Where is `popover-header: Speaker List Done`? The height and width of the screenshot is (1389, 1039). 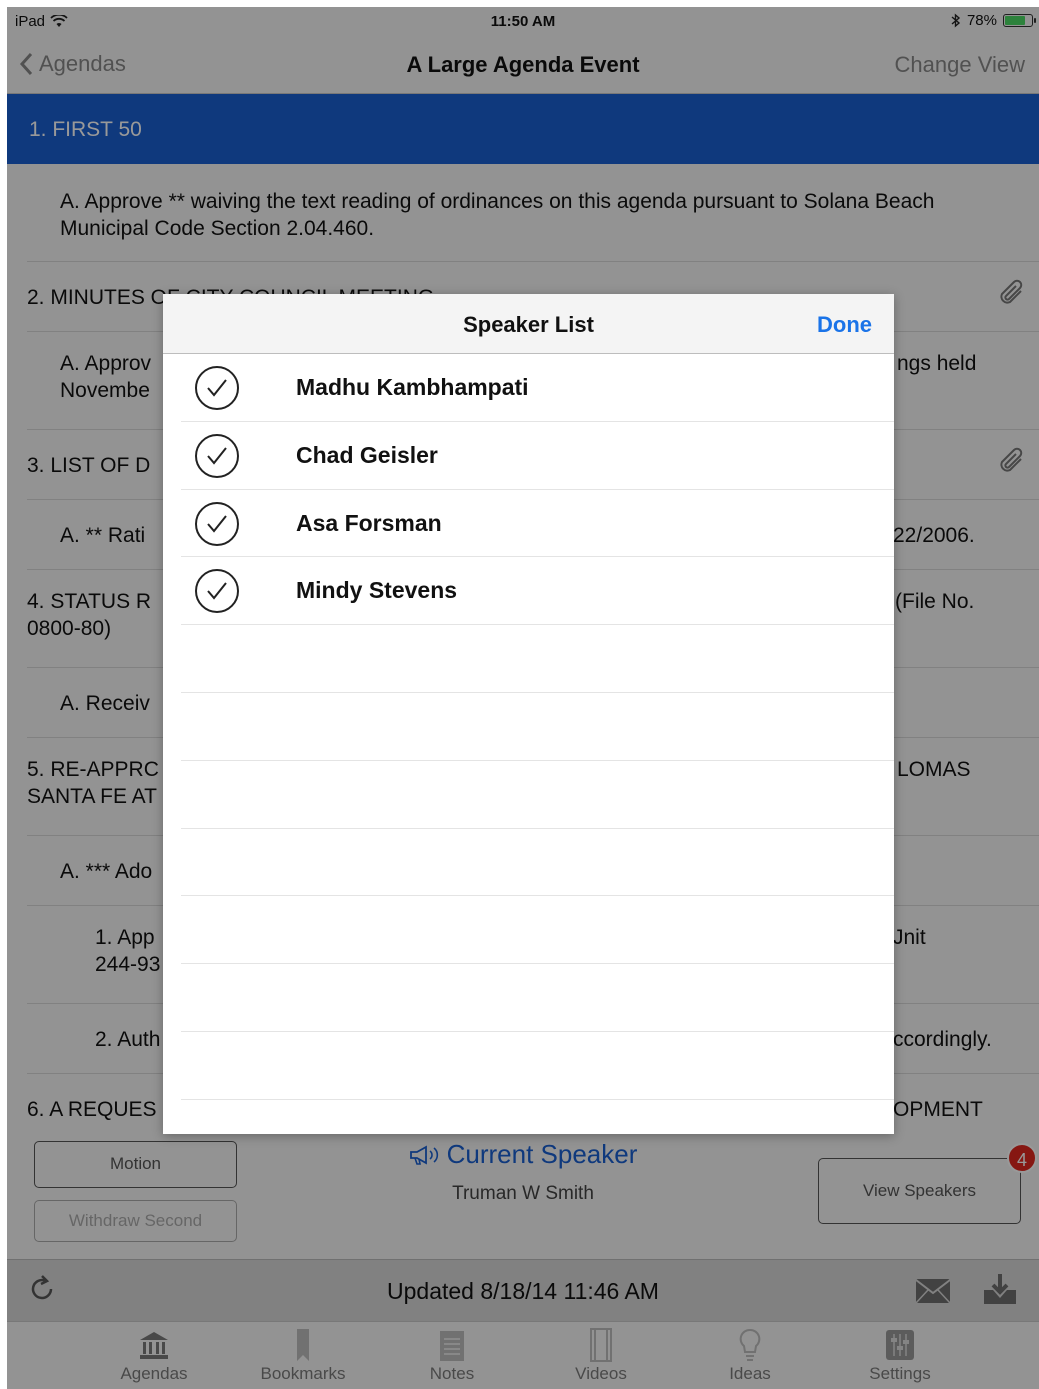 popover-header: Speaker List Done is located at coordinates (528, 324).